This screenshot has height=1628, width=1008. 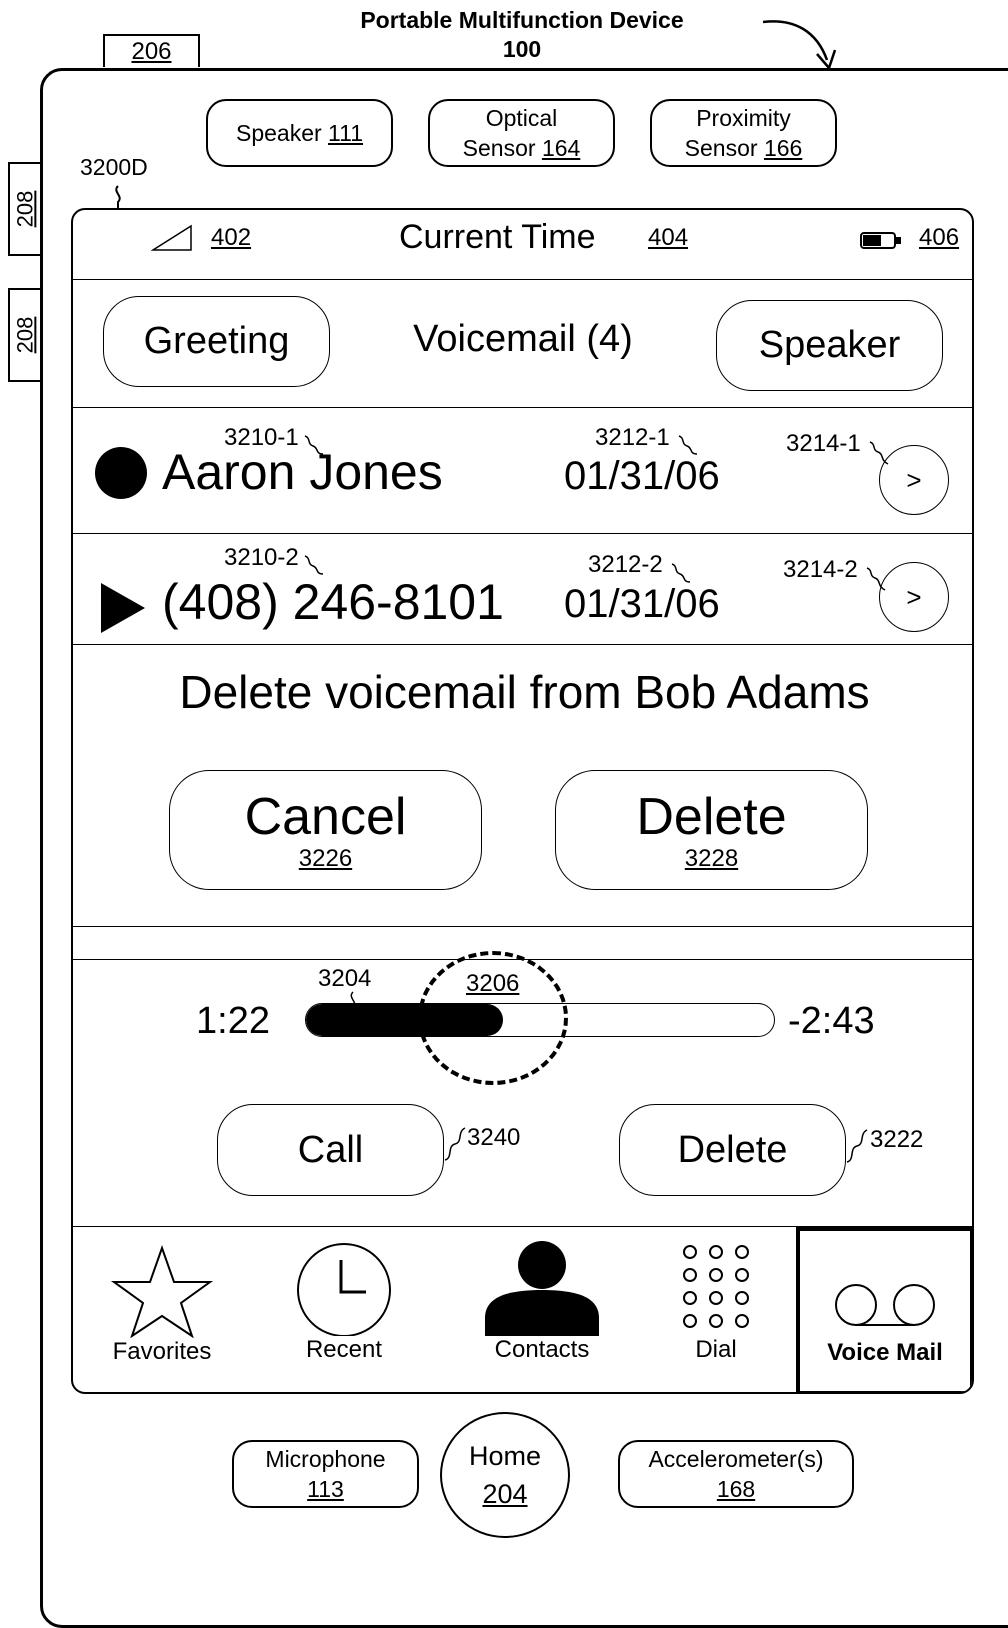 I want to click on scrubber-thumb, so click(x=493, y=1018).